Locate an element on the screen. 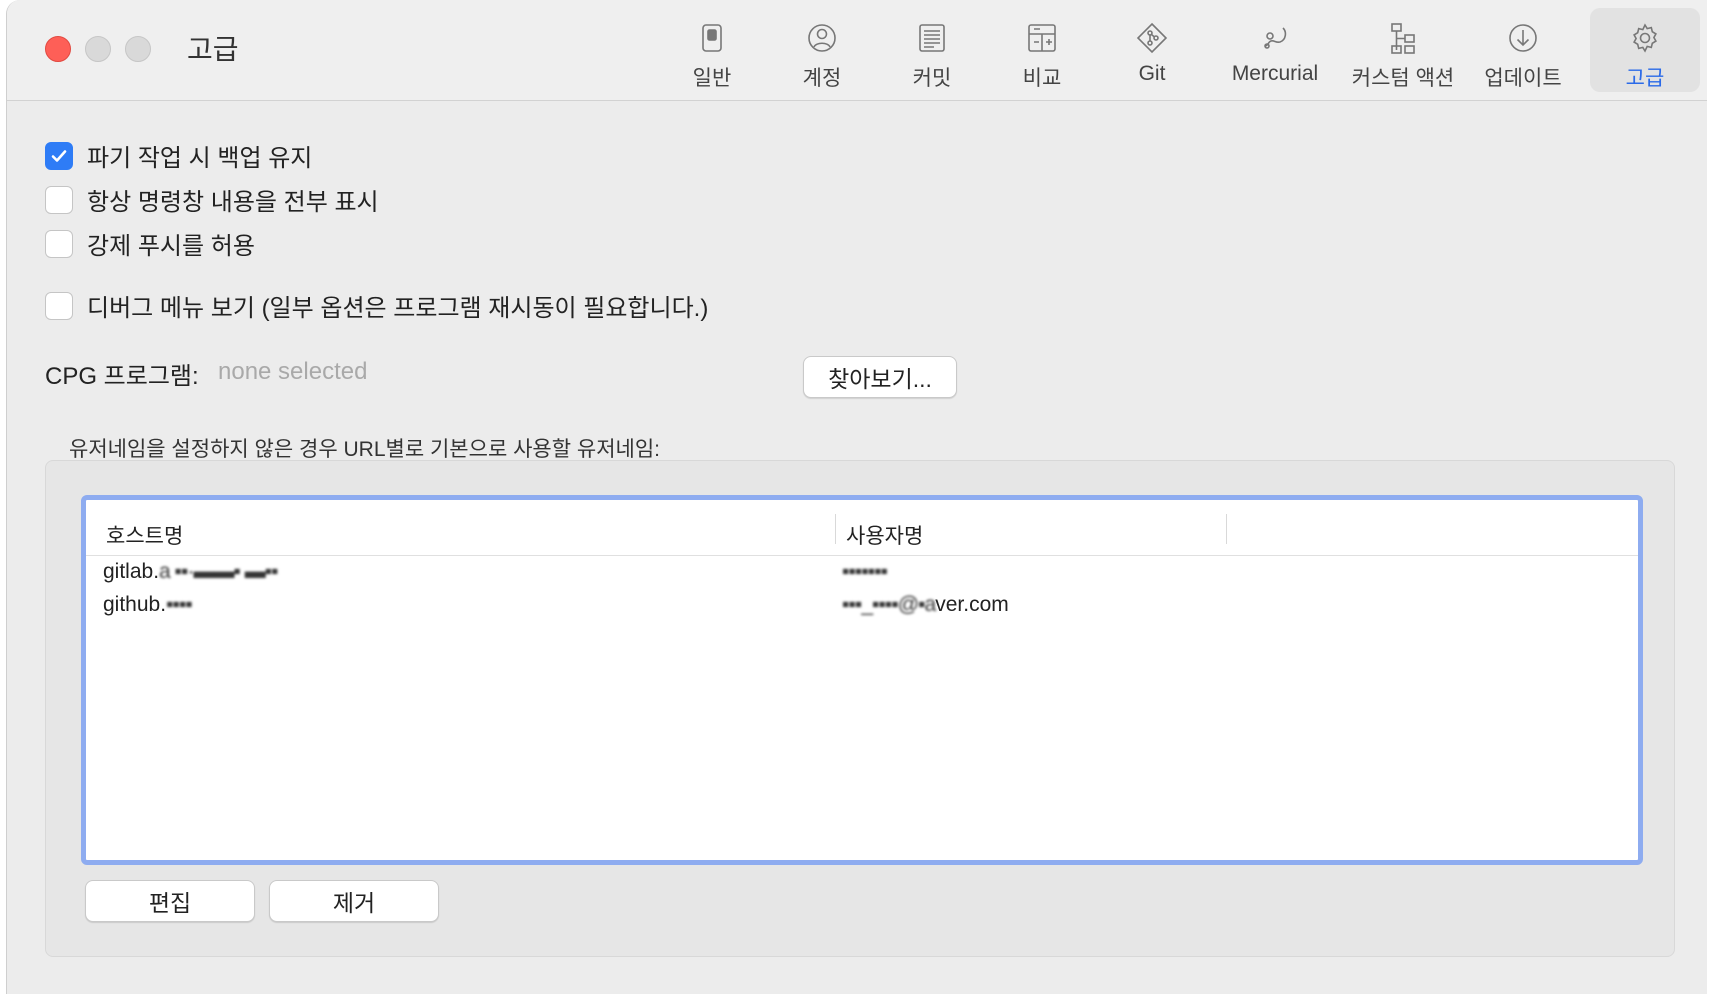  tab-update: 업데이트 is located at coordinates (1523, 50).